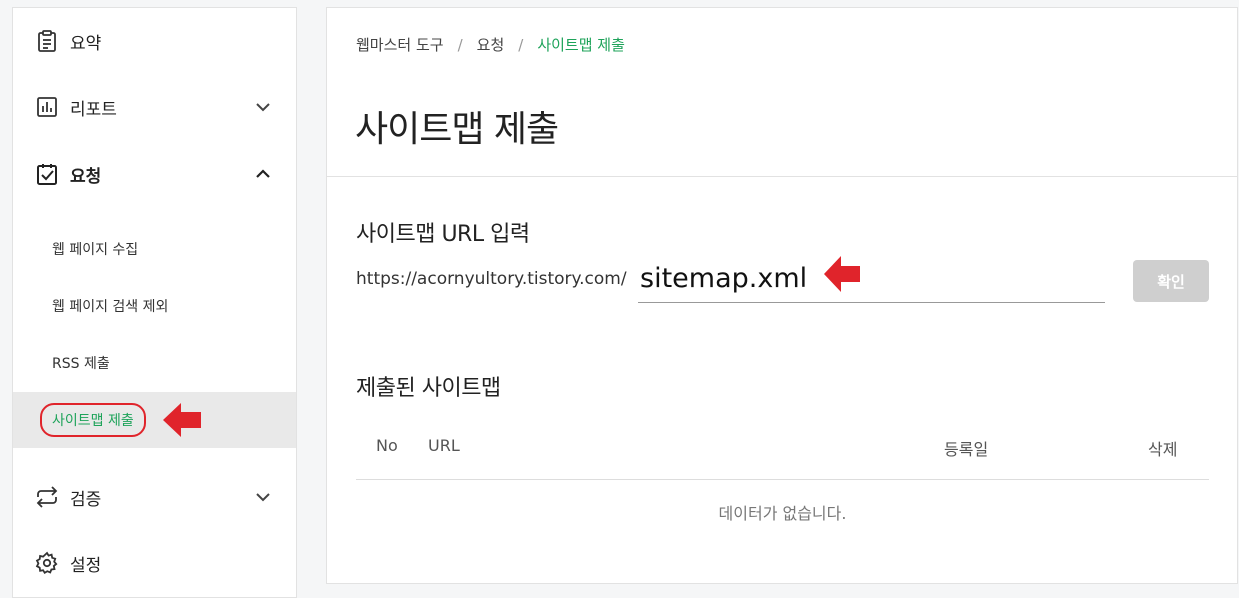 This screenshot has height=598, width=1239. I want to click on repeat-icon, so click(47, 497).